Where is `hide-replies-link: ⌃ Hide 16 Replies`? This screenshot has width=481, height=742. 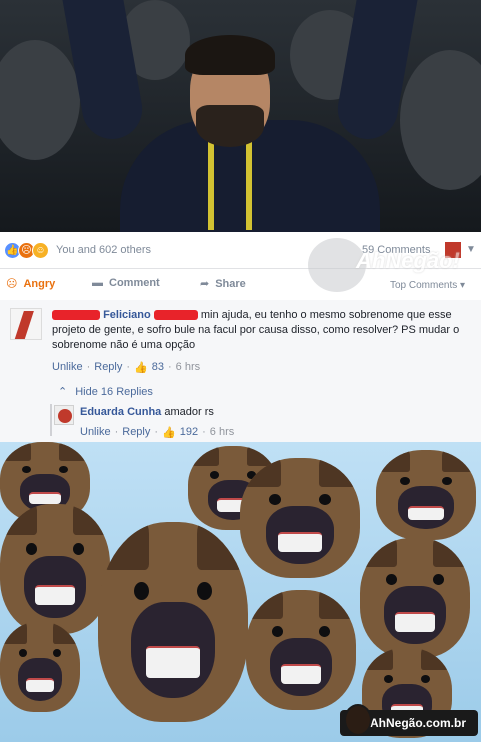 hide-replies-link: ⌃ Hide 16 Replies is located at coordinates (105, 392).